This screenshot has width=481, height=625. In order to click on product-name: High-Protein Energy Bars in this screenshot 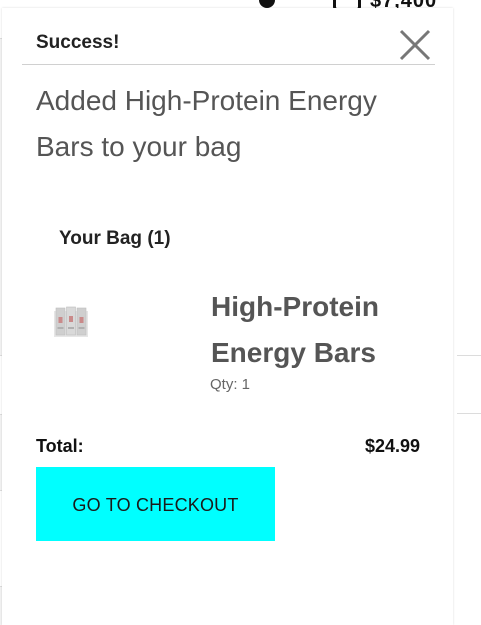, I will do `click(321, 330)`.